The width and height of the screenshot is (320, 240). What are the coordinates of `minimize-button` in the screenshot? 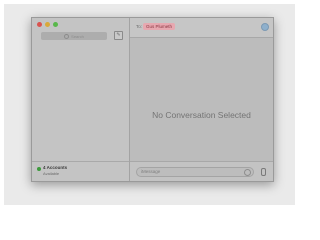 It's located at (47, 24).